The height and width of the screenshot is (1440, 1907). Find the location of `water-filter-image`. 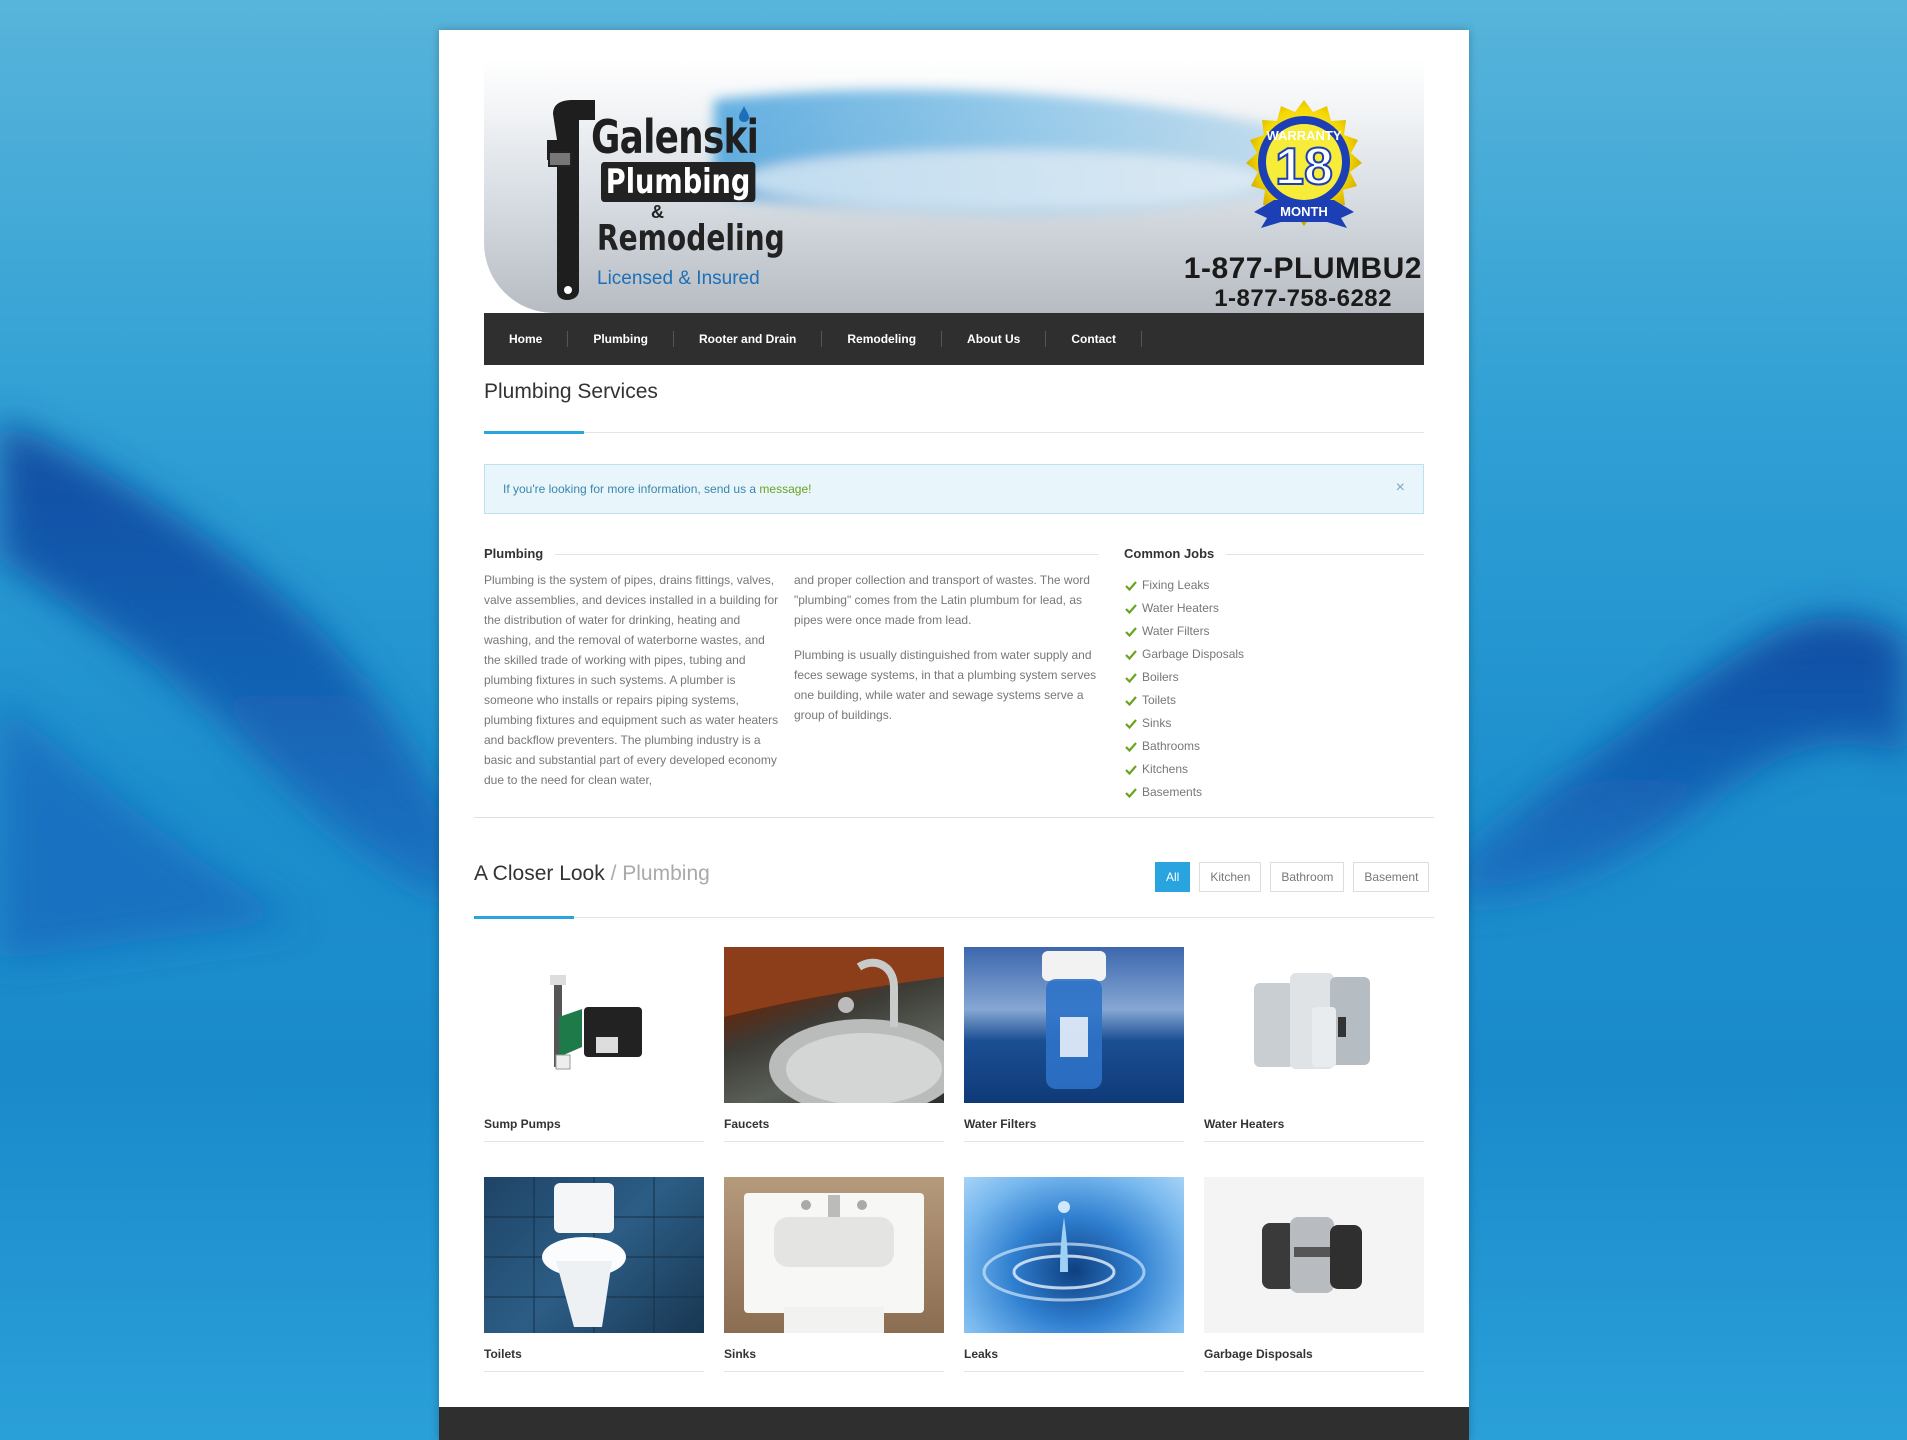

water-filter-image is located at coordinates (1074, 1025).